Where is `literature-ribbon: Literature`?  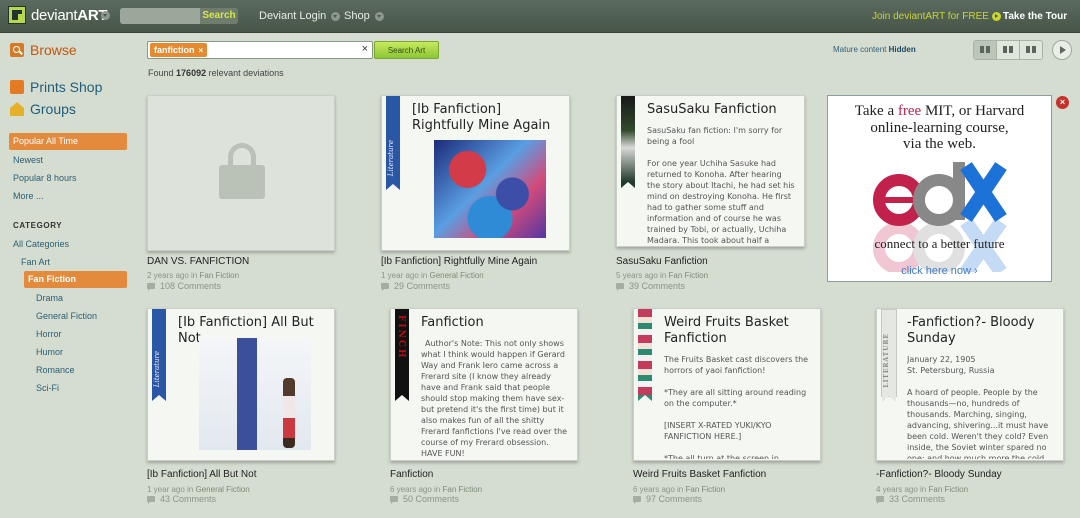 literature-ribbon: Literature is located at coordinates (159, 355).